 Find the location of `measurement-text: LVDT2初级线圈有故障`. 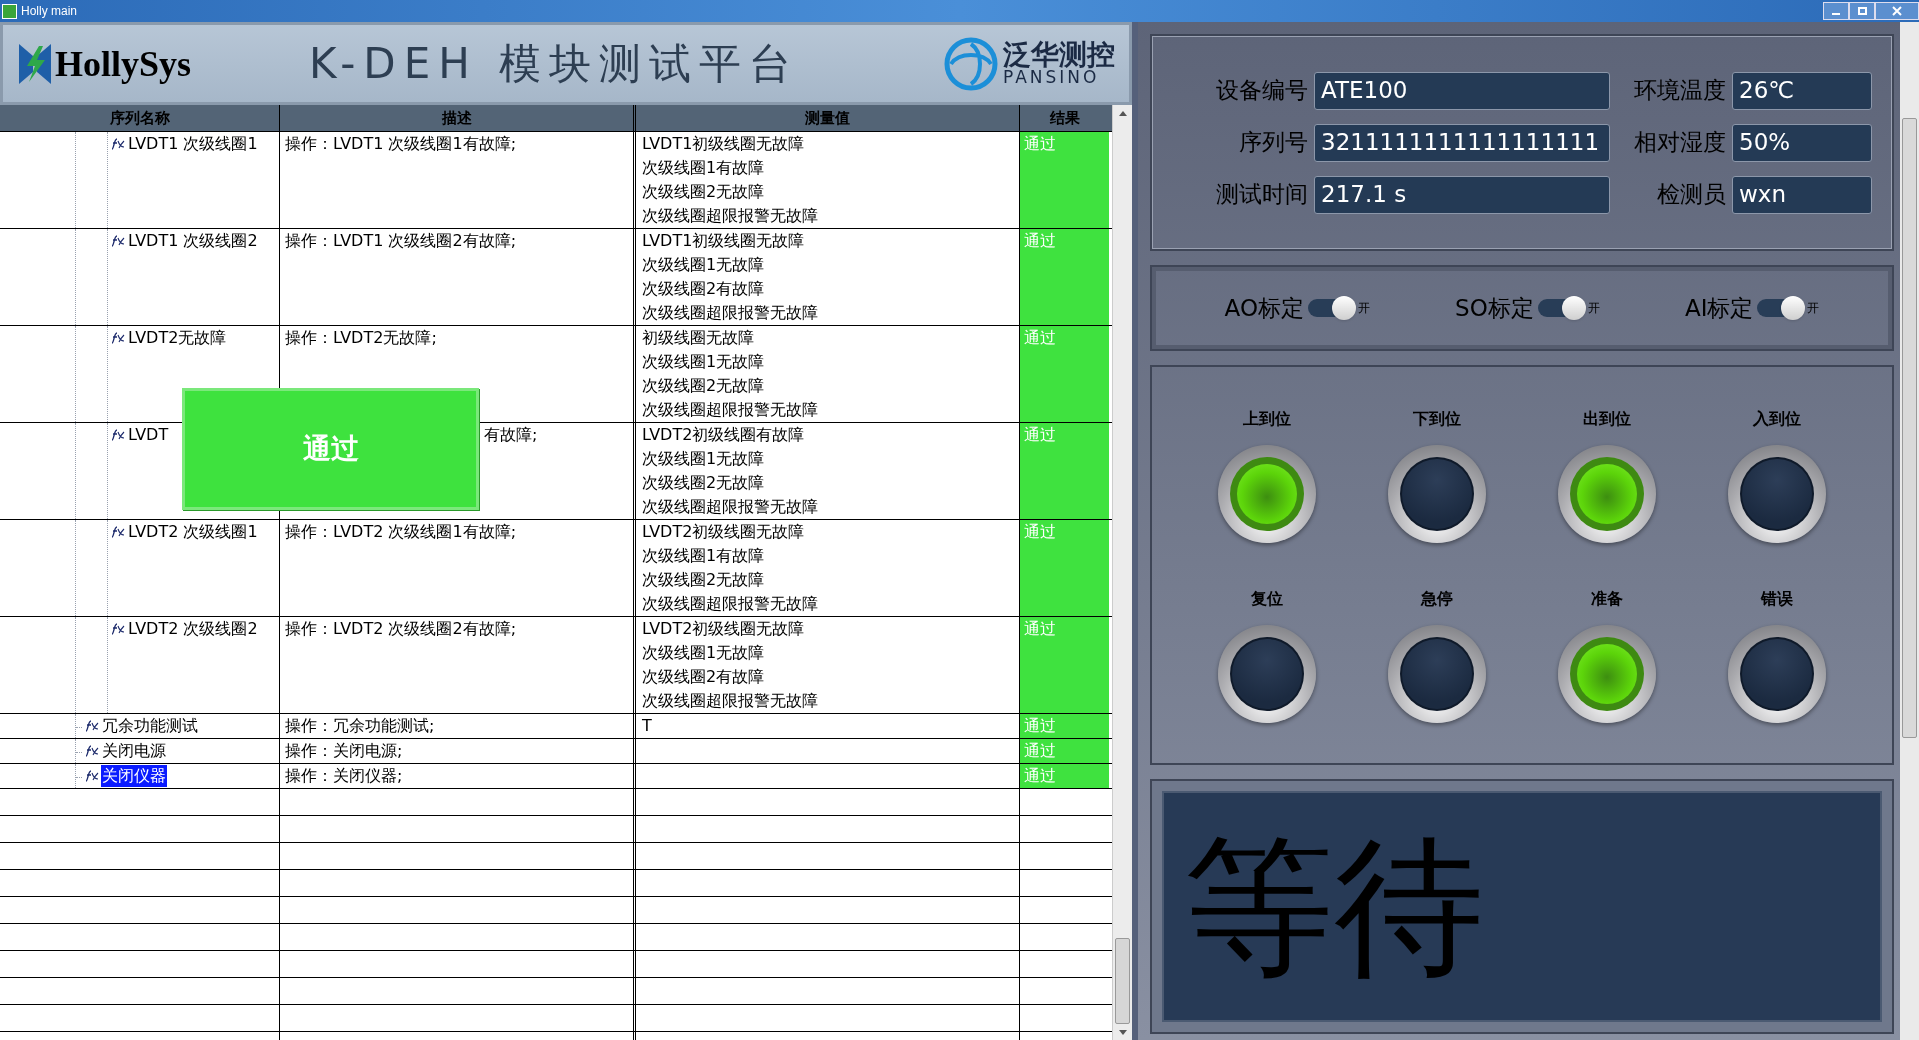

measurement-text: LVDT2初级线圈有故障 is located at coordinates (724, 435).